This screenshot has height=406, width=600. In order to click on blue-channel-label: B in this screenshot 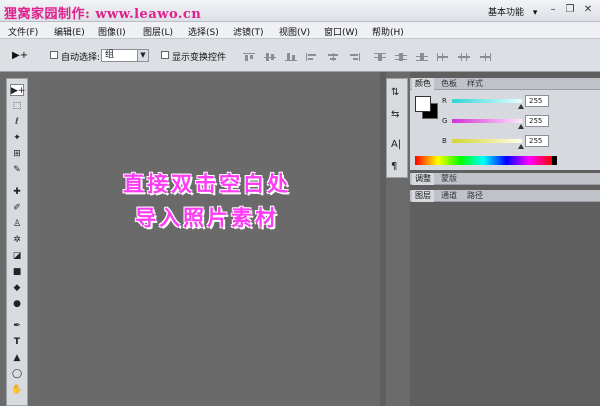, I will do `click(444, 141)`.